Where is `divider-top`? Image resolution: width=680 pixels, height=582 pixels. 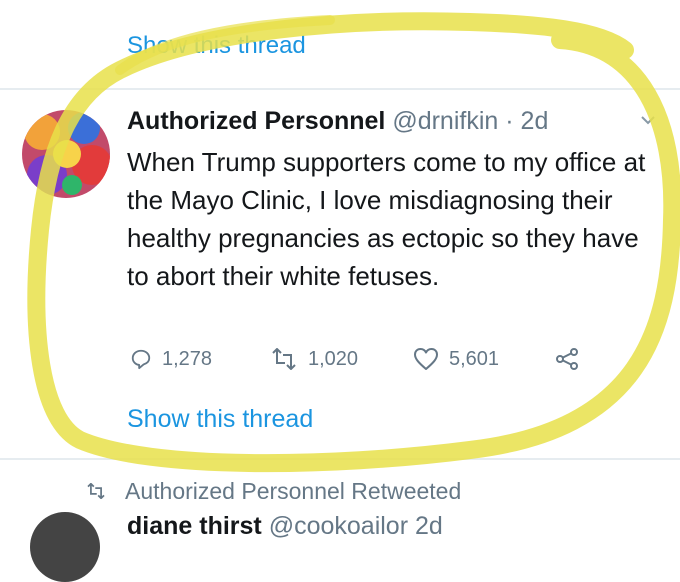
divider-top is located at coordinates (340, 89).